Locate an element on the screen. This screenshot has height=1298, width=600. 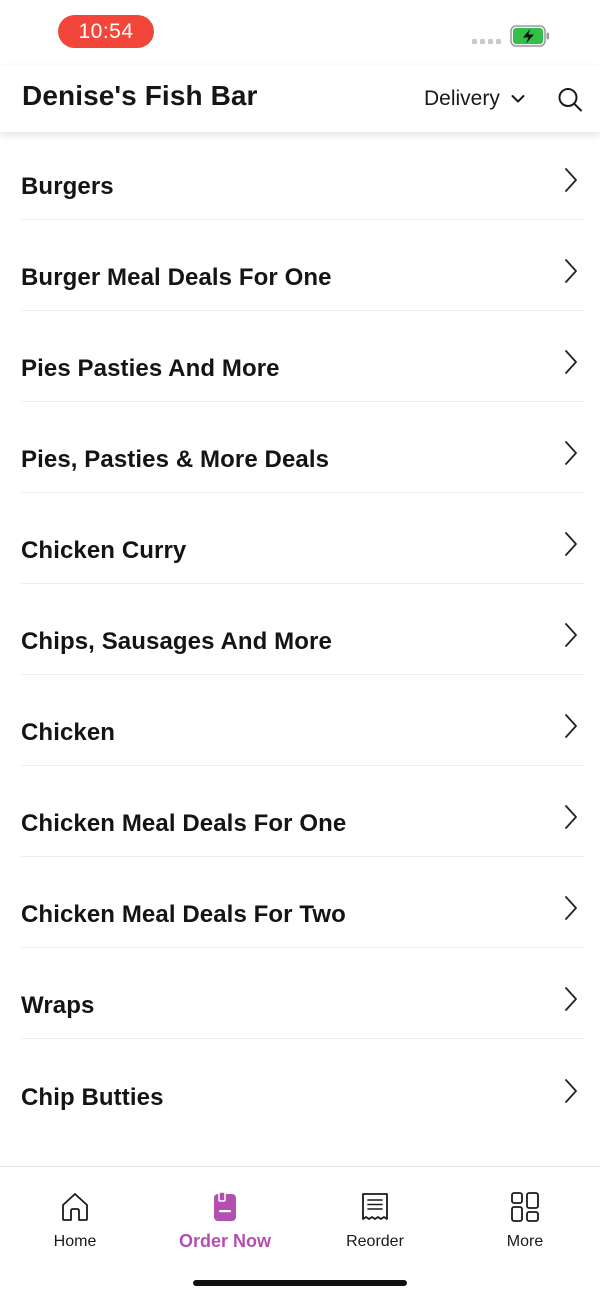
menu-category-pies-pasties-more-deals: Pies, Pasties & More Deals is located at coordinates (302, 447).